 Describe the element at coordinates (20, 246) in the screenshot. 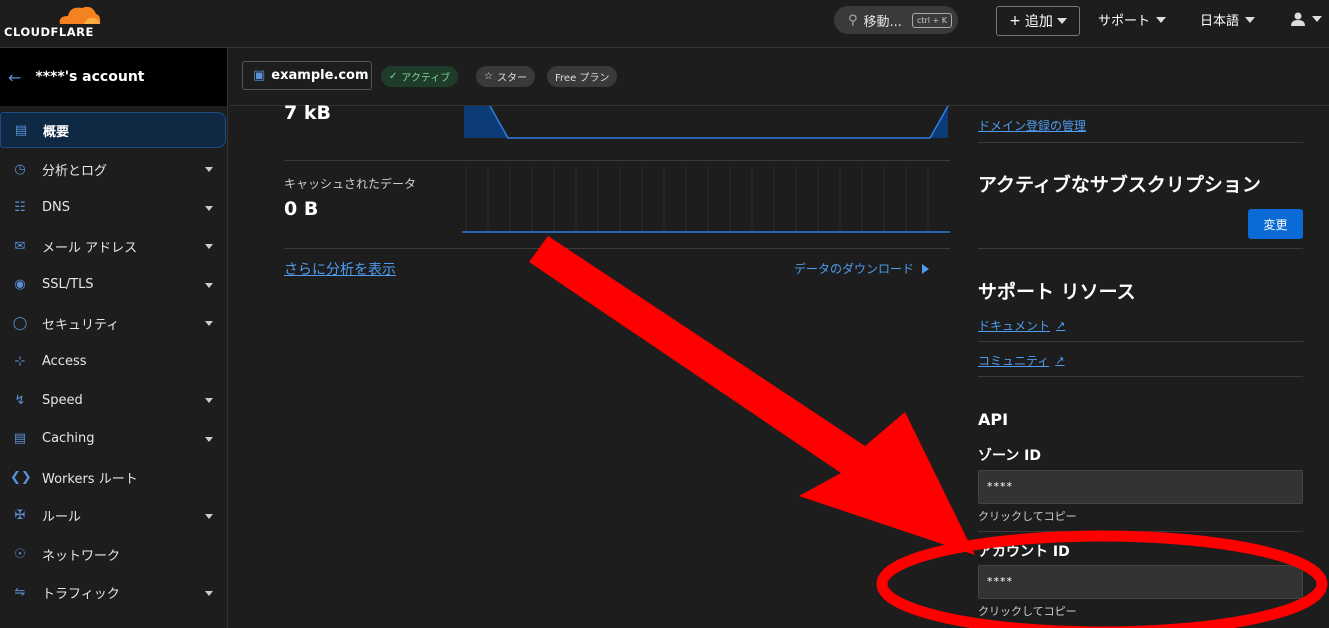

I see `envelope-icon: ✉` at that location.